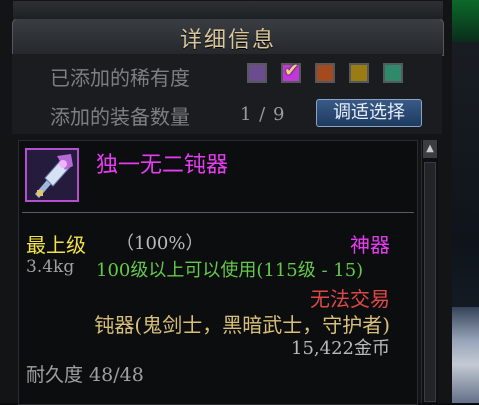 The width and height of the screenshot is (479, 405). I want to click on background-scene-bottom, so click(465, 355).